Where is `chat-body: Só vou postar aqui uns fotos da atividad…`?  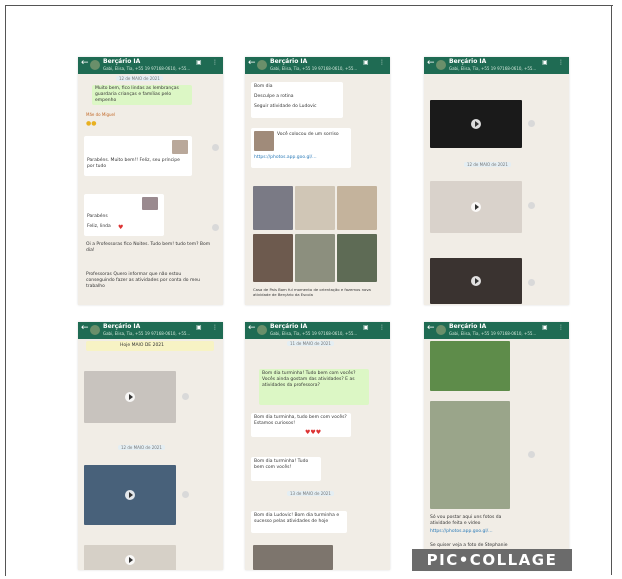 chat-body: Só vou postar aqui uns fotos da atividad… is located at coordinates (496, 454).